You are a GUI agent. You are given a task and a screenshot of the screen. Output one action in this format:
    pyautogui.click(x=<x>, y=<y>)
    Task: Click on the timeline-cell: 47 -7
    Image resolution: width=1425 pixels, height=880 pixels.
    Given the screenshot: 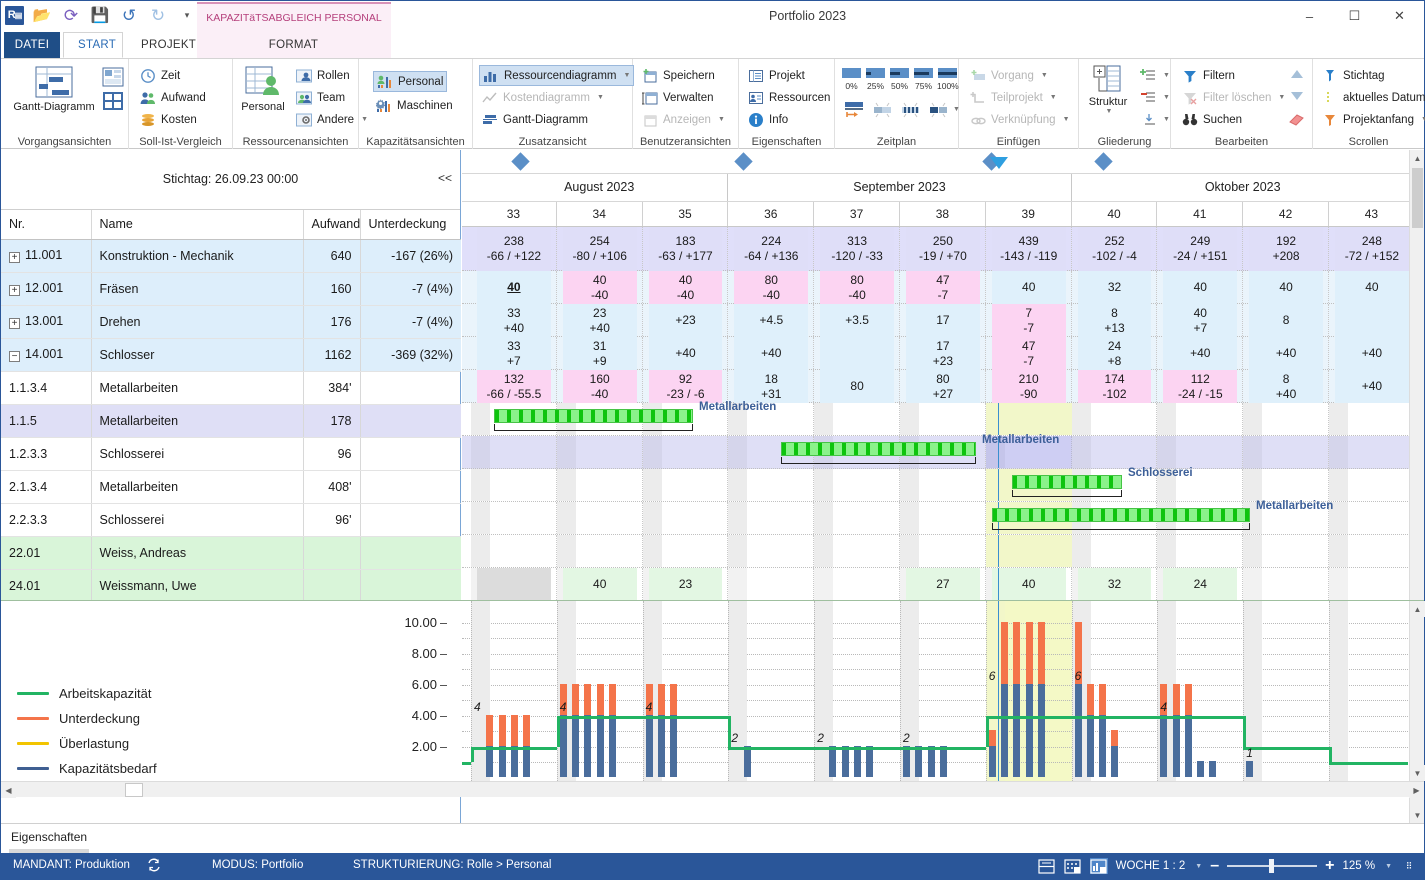 What is the action you would take?
    pyautogui.click(x=1028, y=353)
    